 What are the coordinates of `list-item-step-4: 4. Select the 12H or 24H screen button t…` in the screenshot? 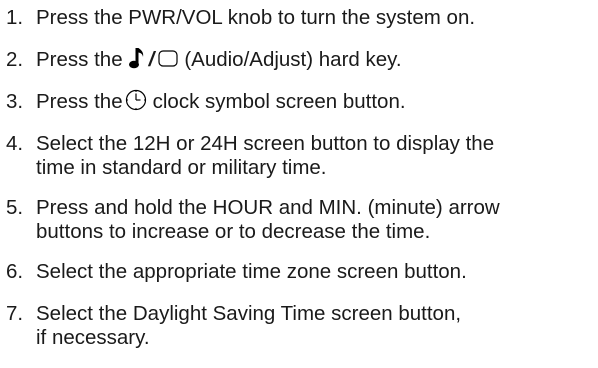 It's located at (300, 156).